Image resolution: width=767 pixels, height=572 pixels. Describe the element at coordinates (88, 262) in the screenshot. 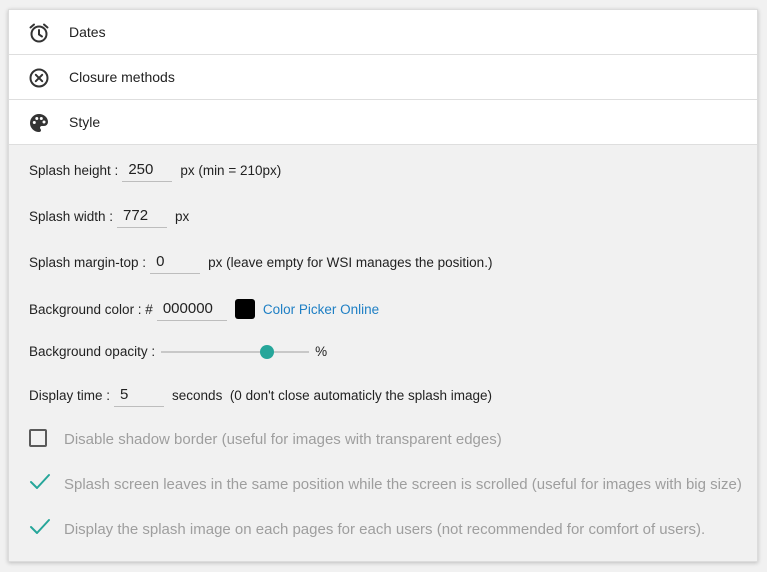

I see `margin-top-label: Splash margin-top :` at that location.